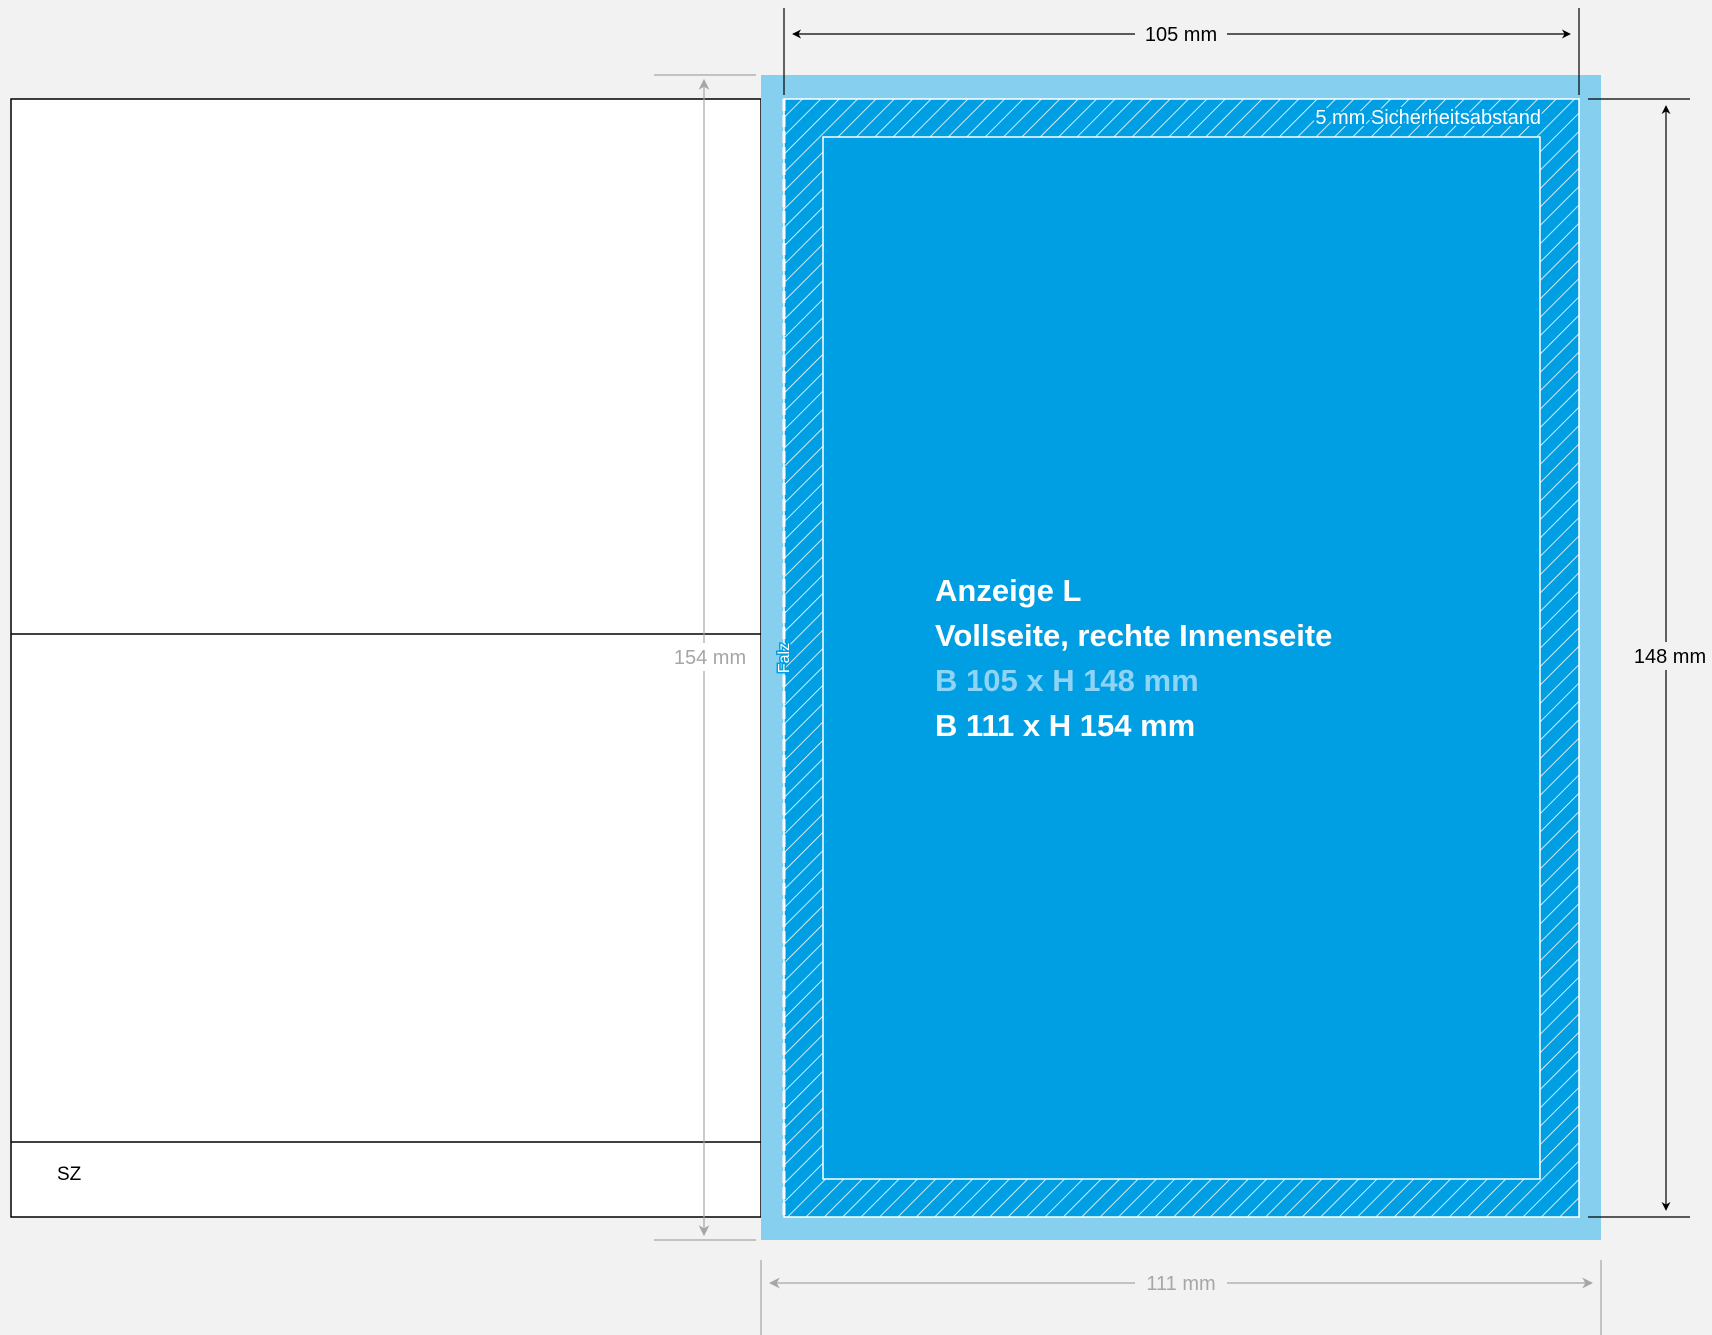 This screenshot has width=1712, height=1335. Describe the element at coordinates (1067, 680) in the screenshot. I see `ad-trim-size: B 105 x H 148 mm` at that location.